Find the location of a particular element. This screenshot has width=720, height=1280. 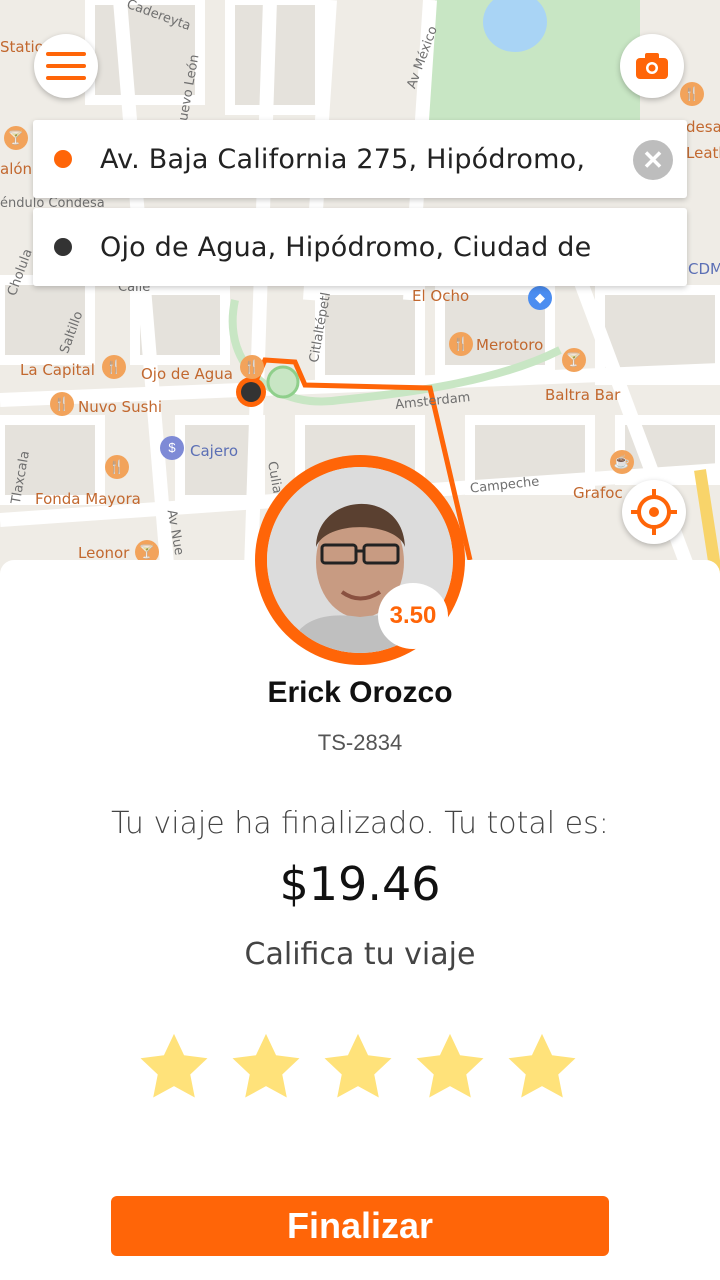

destination-address-text: Ojo de Agua, Hipódromo, Ciudad de is located at coordinates (346, 247).